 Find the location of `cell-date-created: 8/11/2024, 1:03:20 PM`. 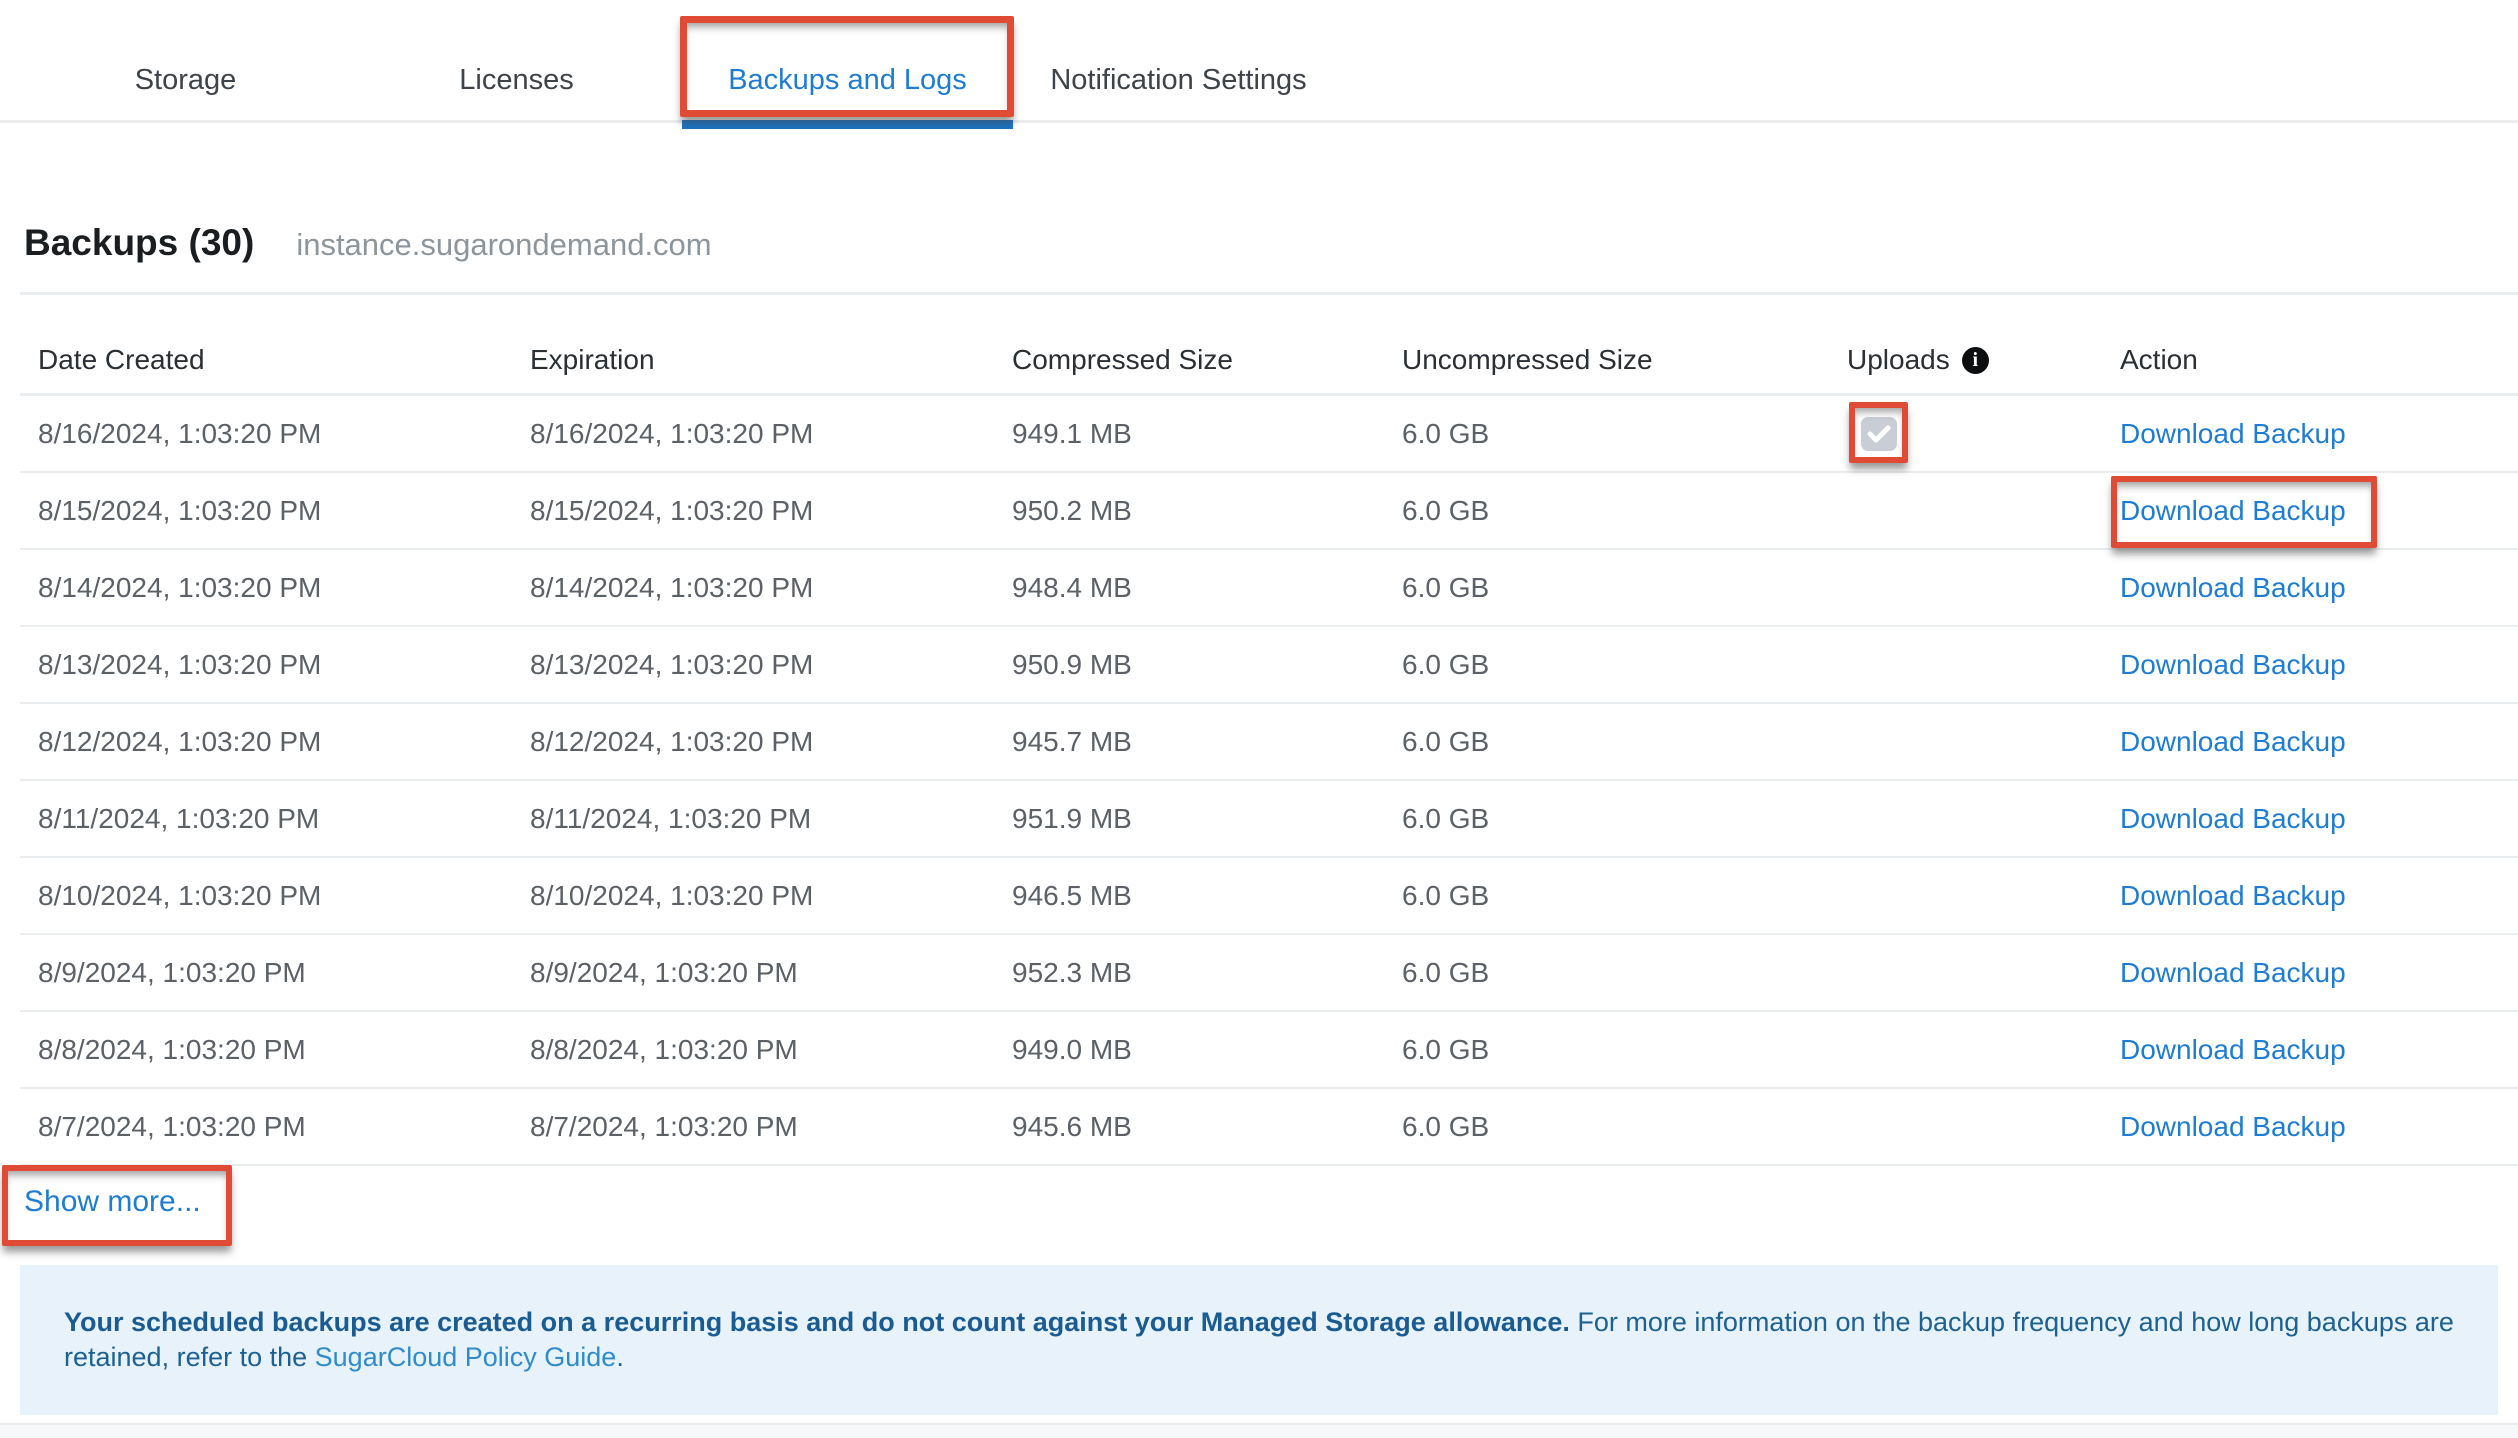

cell-date-created: 8/11/2024, 1:03:20 PM is located at coordinates (179, 818).